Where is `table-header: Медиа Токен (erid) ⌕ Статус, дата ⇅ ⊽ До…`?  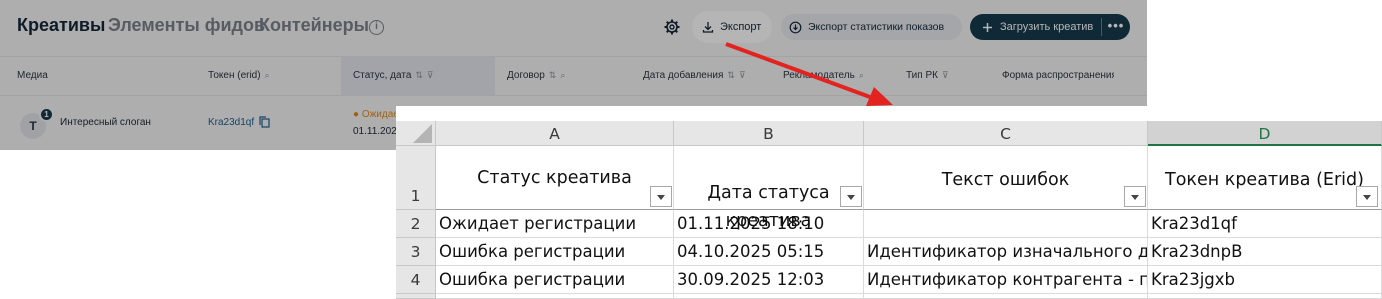 table-header: Медиа Токен (erid) ⌕ Статус, дата ⇅ ⊽ До… is located at coordinates (573, 76).